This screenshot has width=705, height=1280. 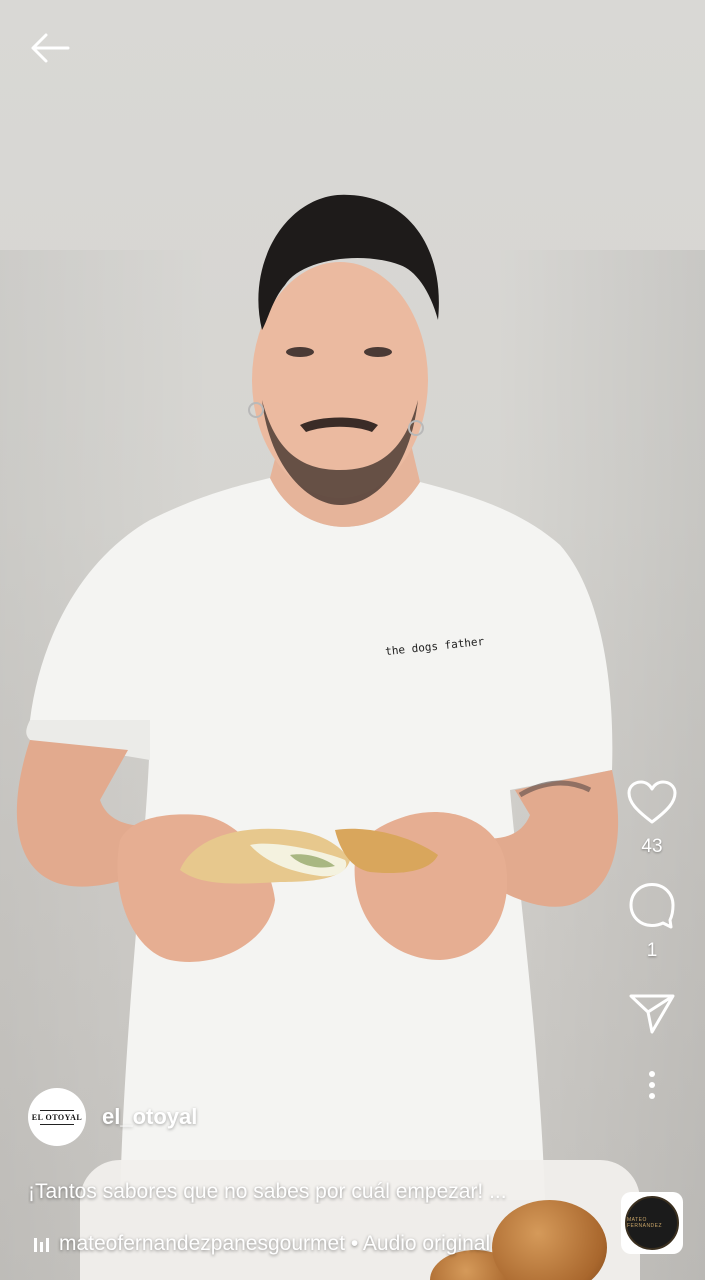 I want to click on avatar-logo-text: EL OTOYAL, so click(x=57, y=1117).